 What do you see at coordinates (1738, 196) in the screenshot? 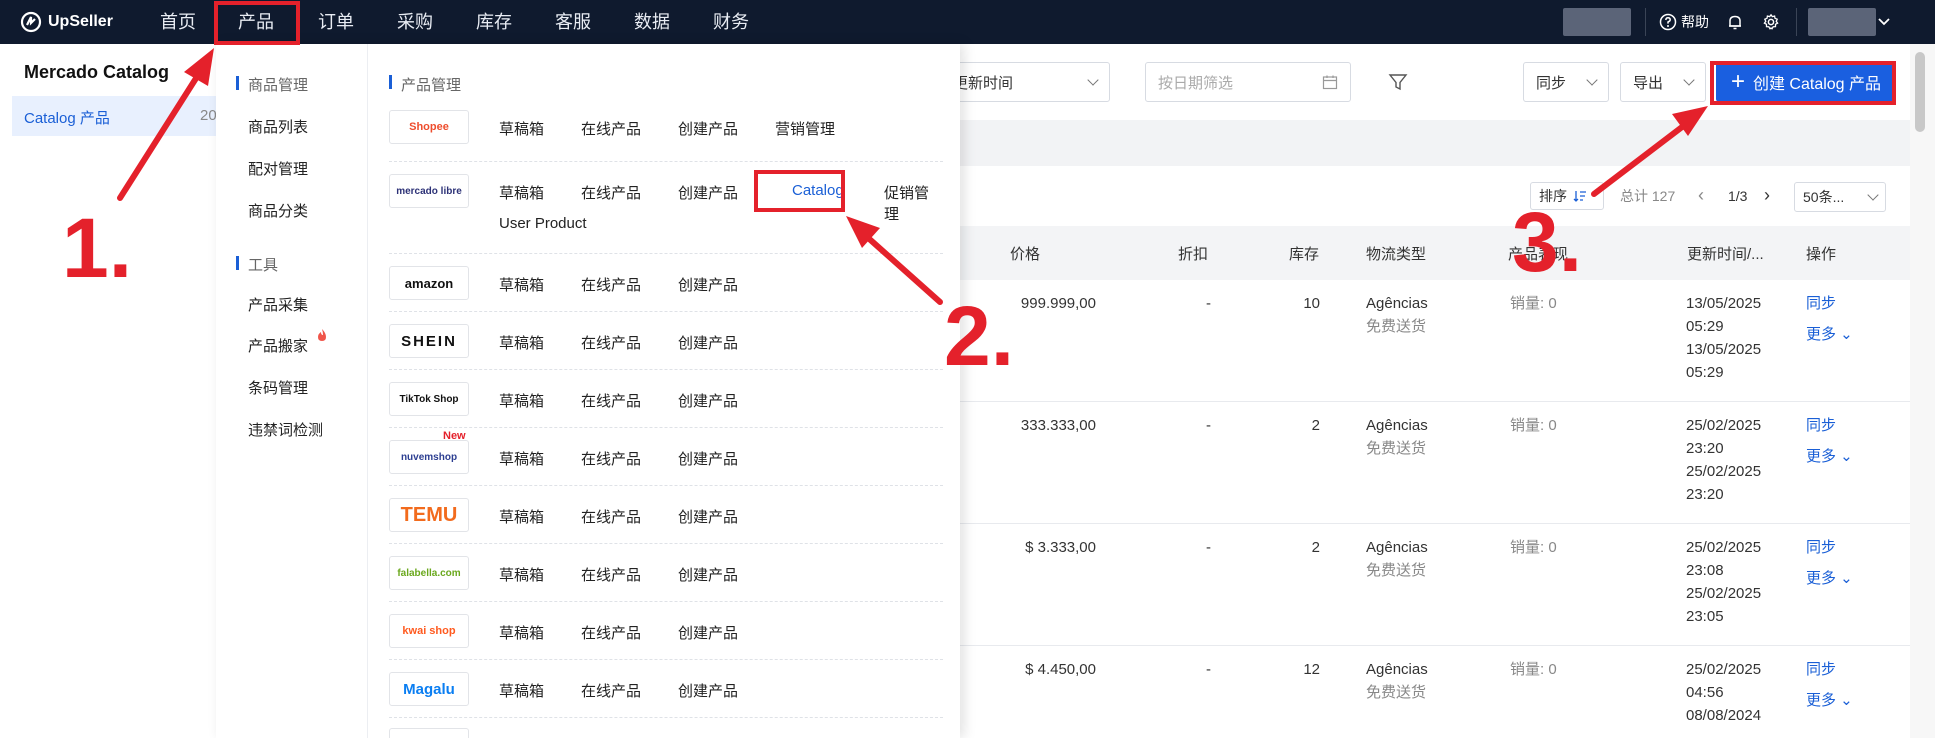
I see `page-indicator: 1/3` at bounding box center [1738, 196].